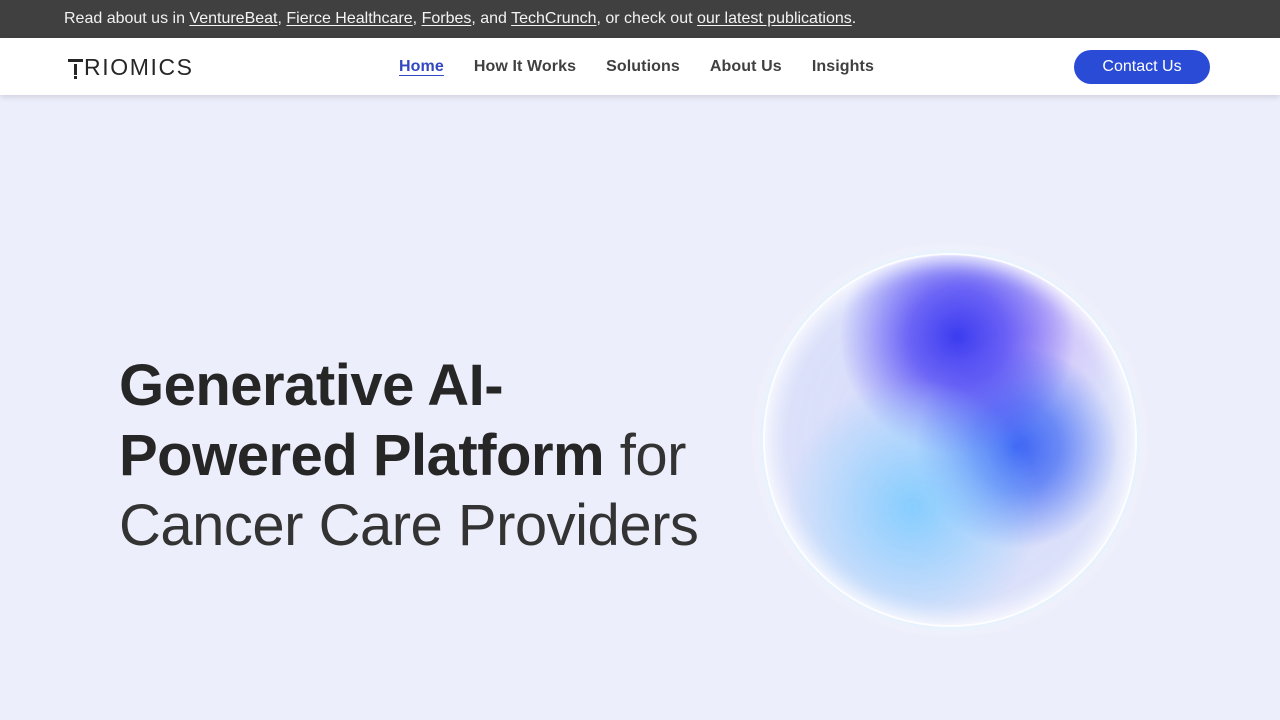 The width and height of the screenshot is (1280, 720). Describe the element at coordinates (447, 18) in the screenshot. I see `forbes-link: Forbes` at that location.